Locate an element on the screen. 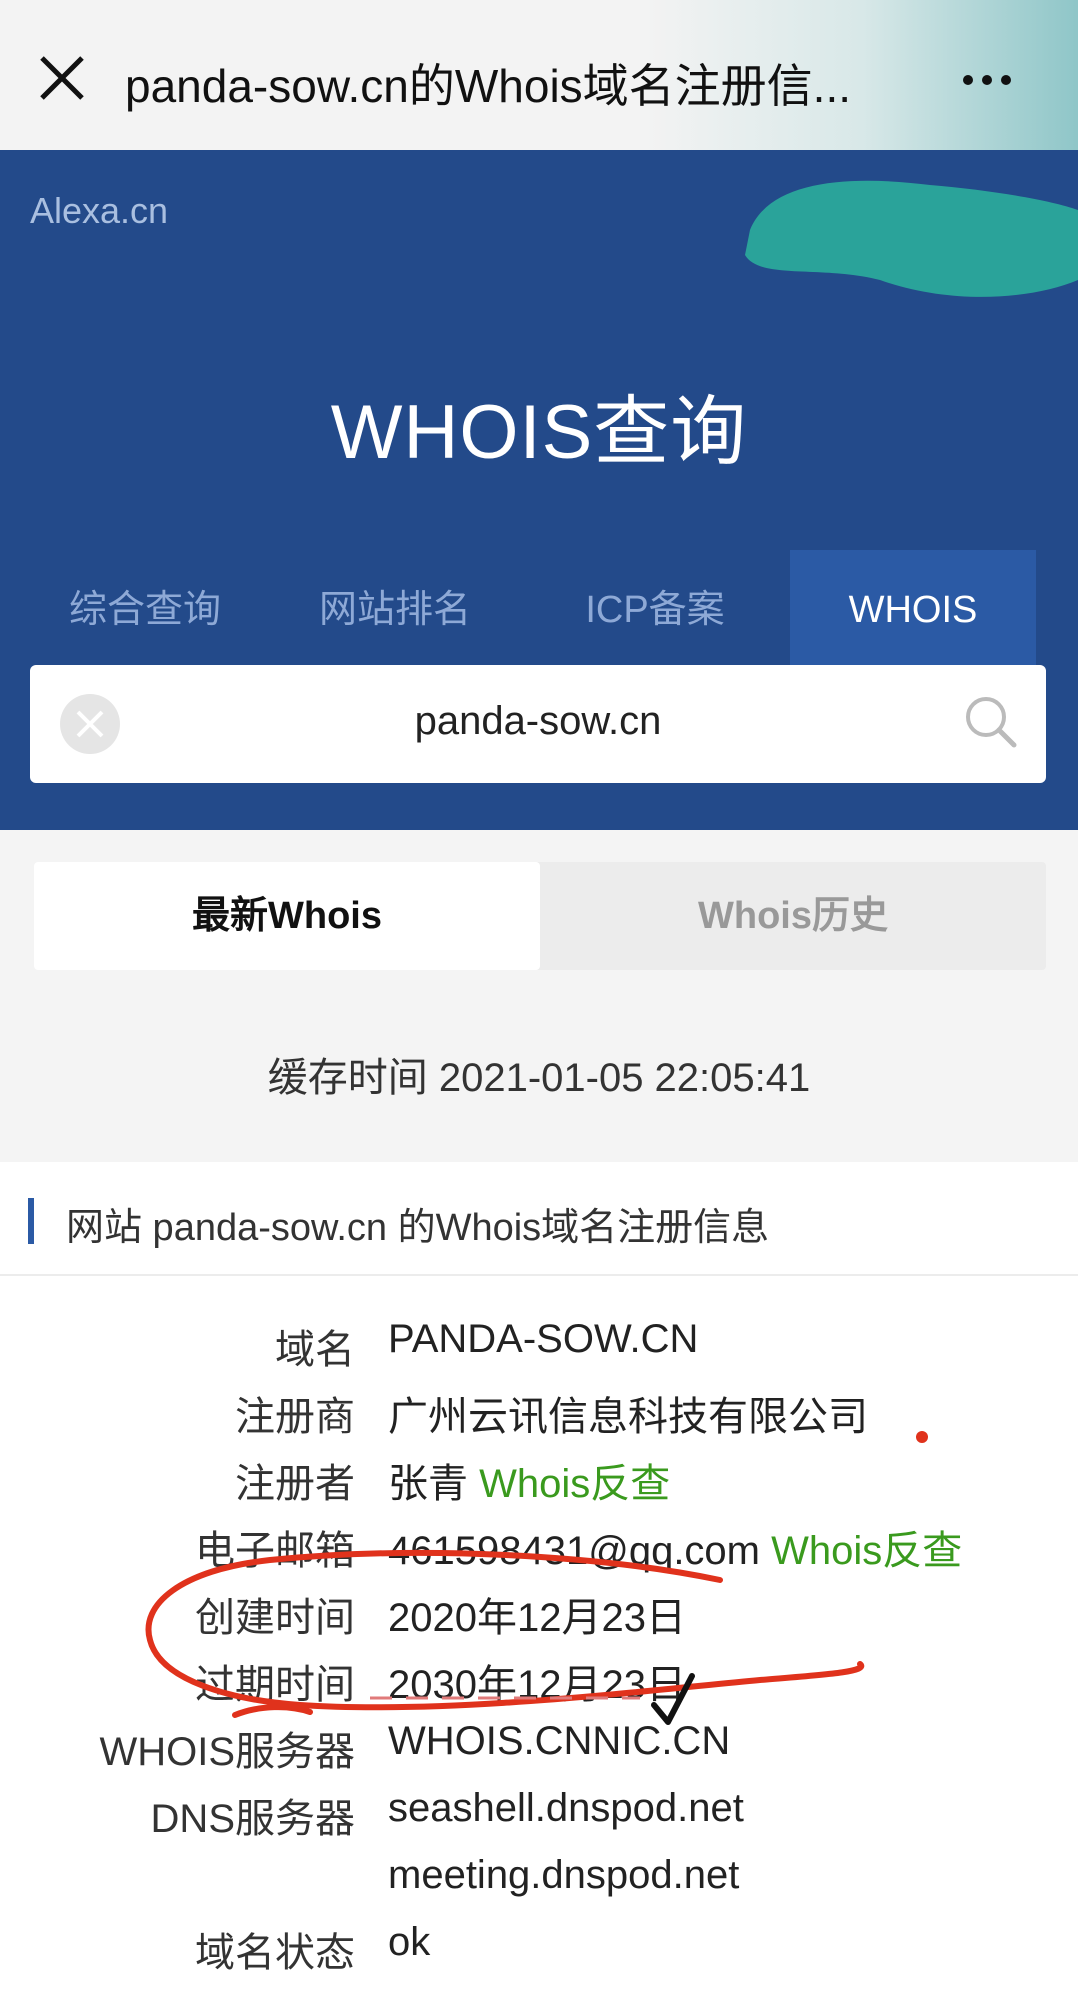 The height and width of the screenshot is (2012, 1078). tab-ranking: 网站排名 is located at coordinates (395, 610).